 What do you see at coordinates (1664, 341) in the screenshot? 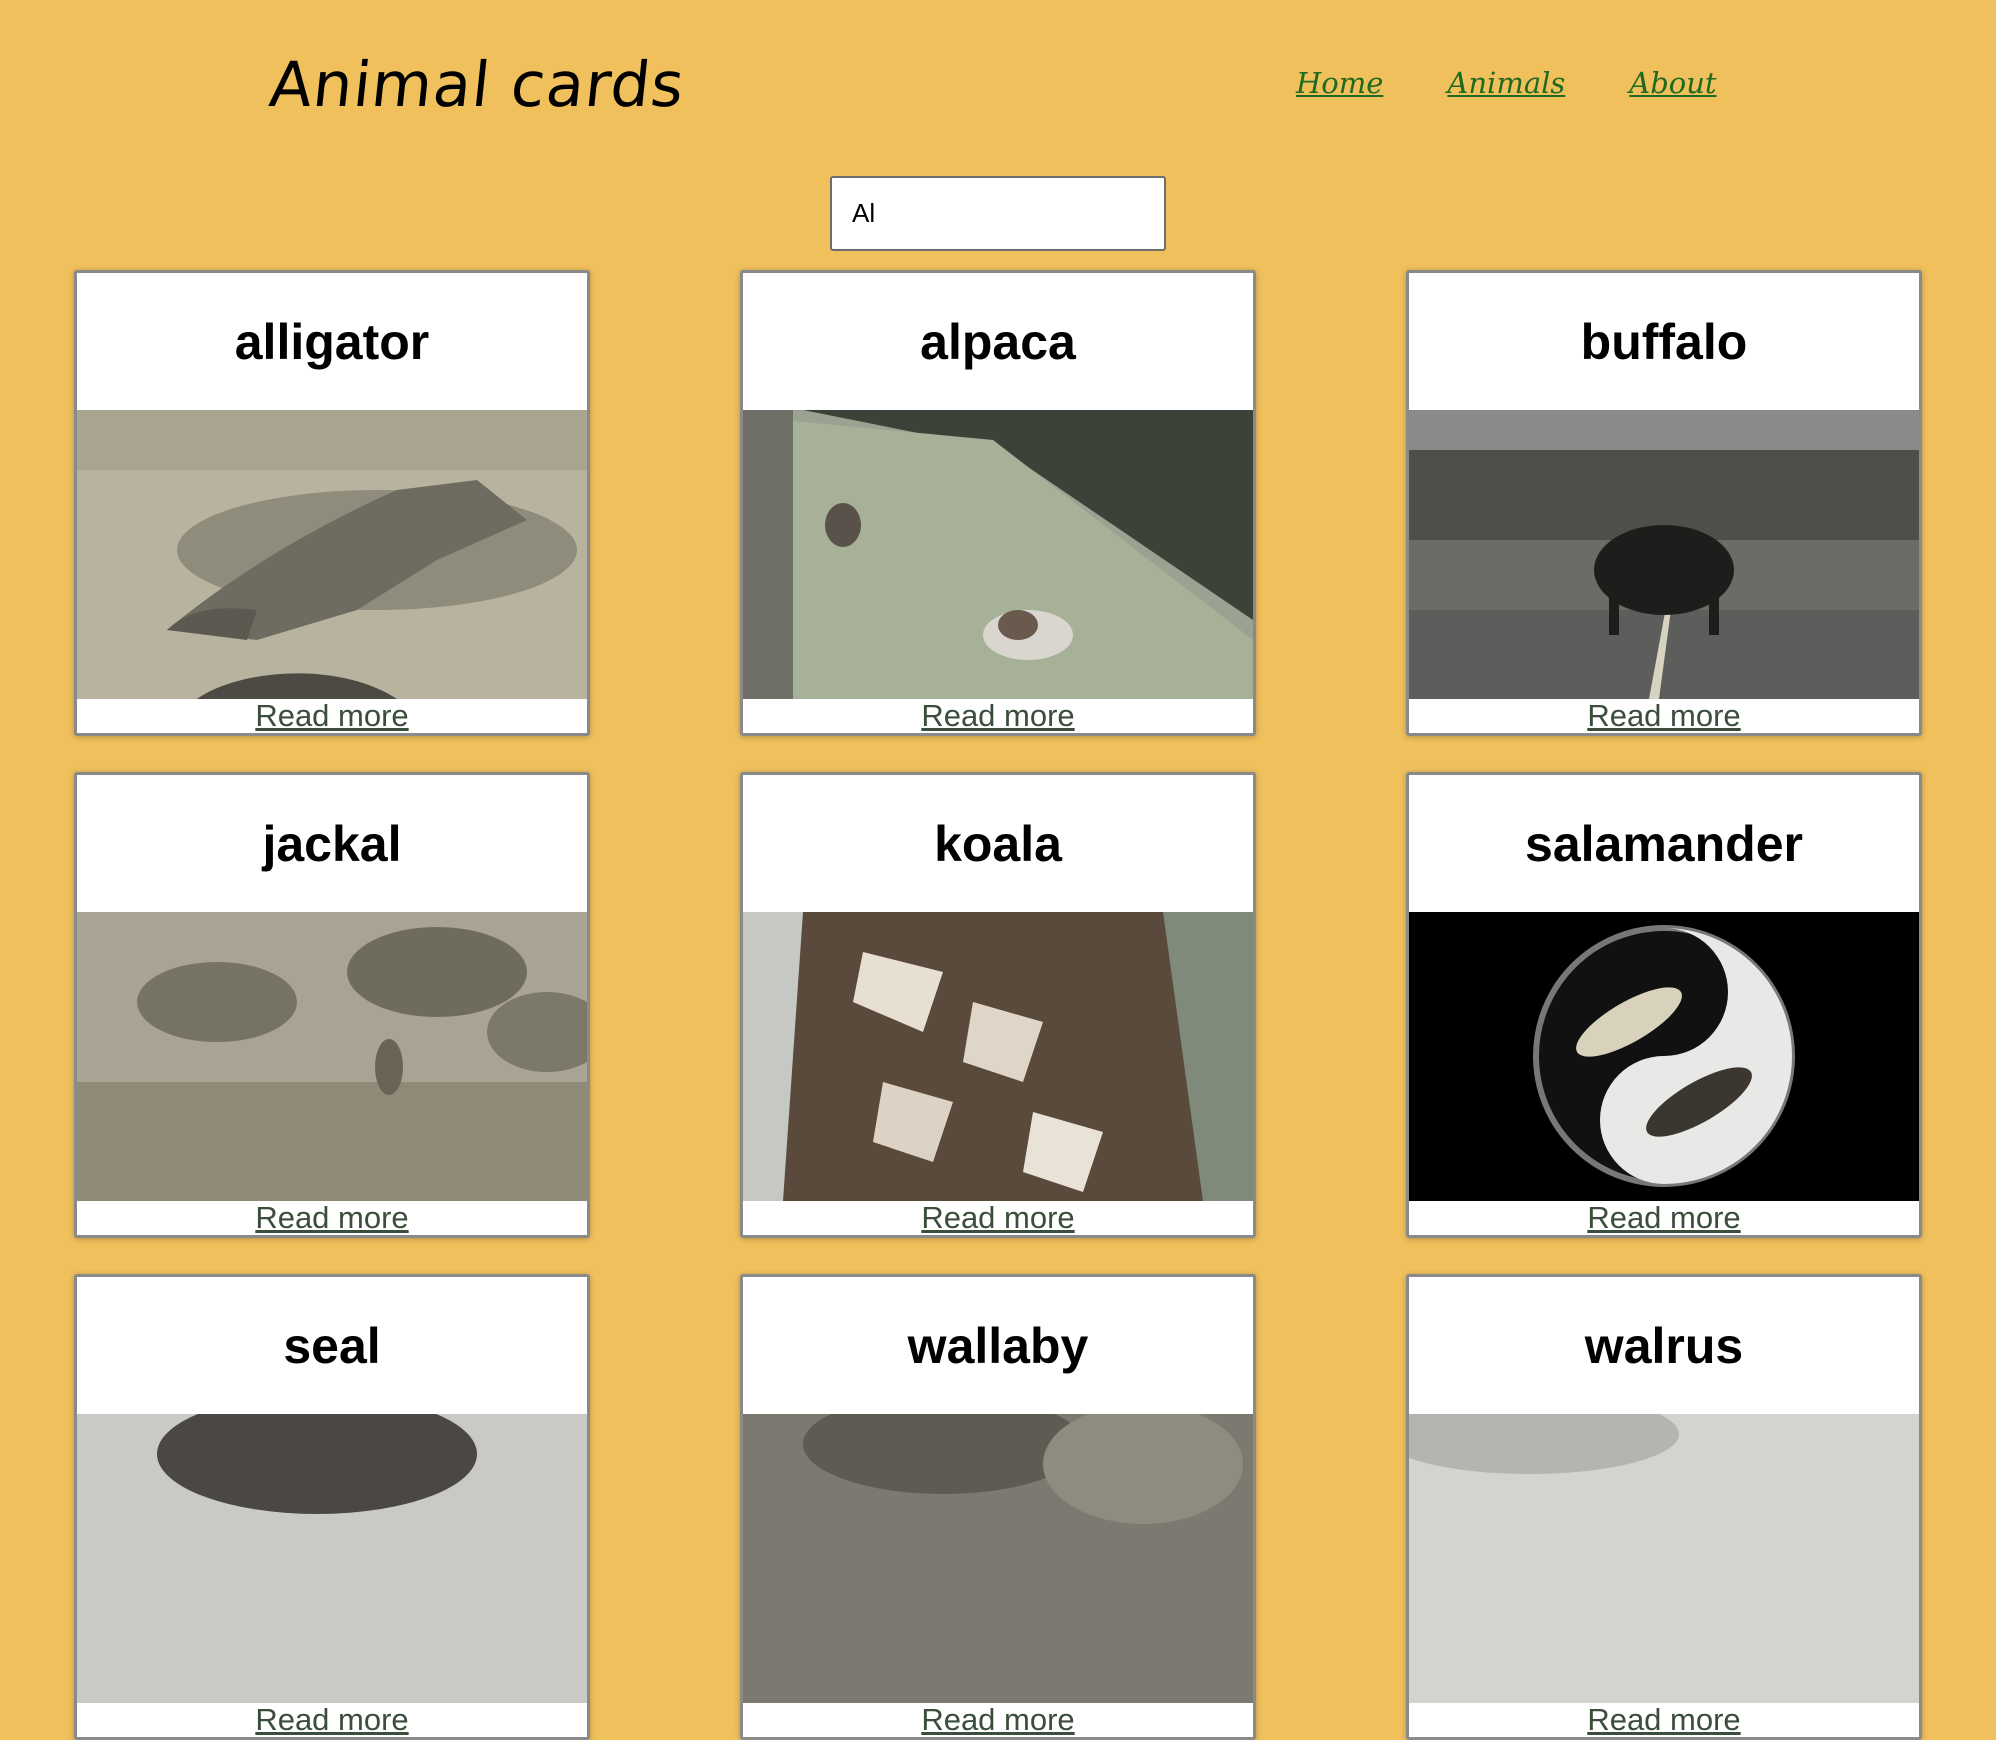
I see `card-title: buffalo` at bounding box center [1664, 341].